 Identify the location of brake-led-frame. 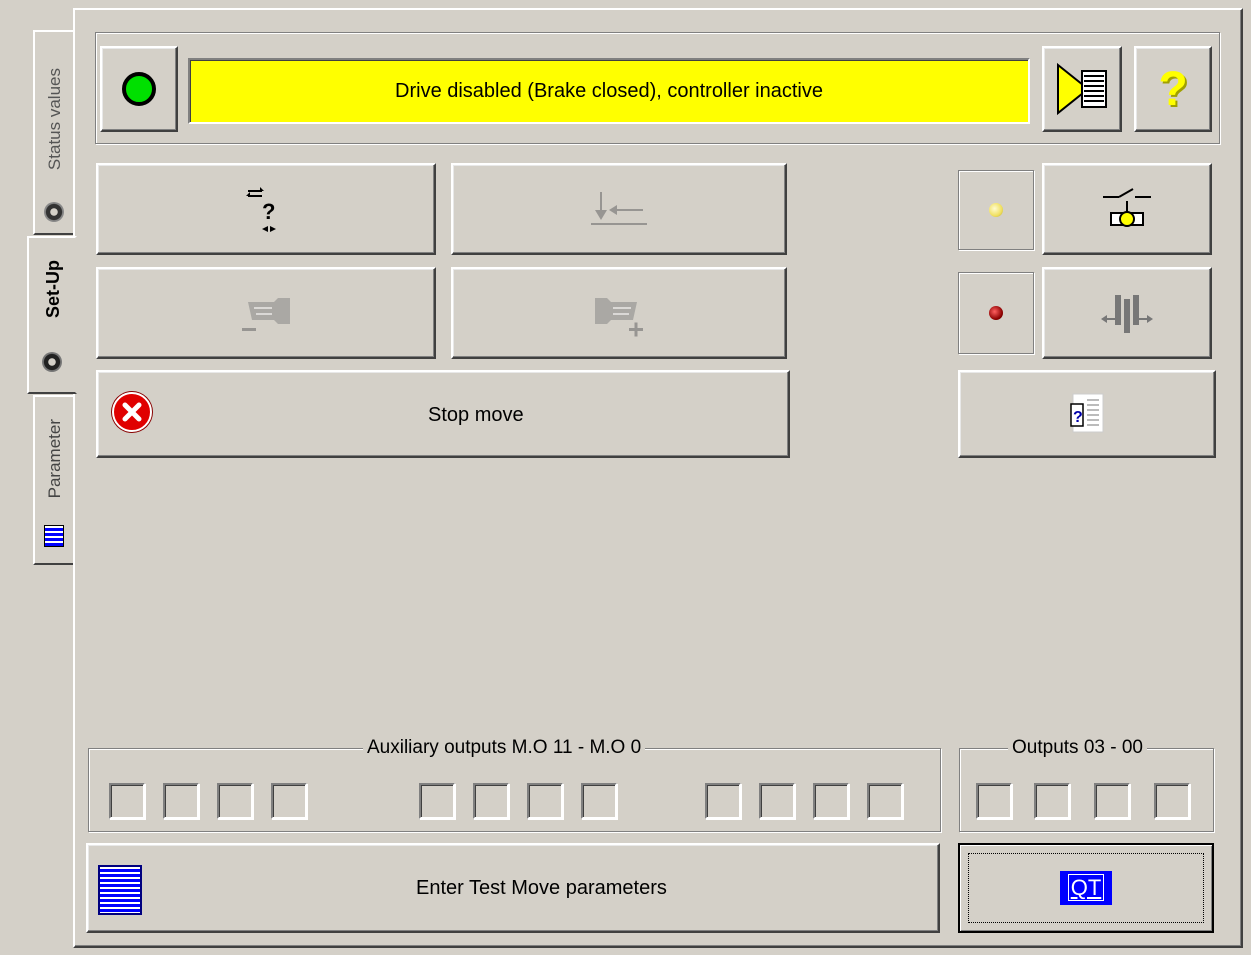
(996, 210).